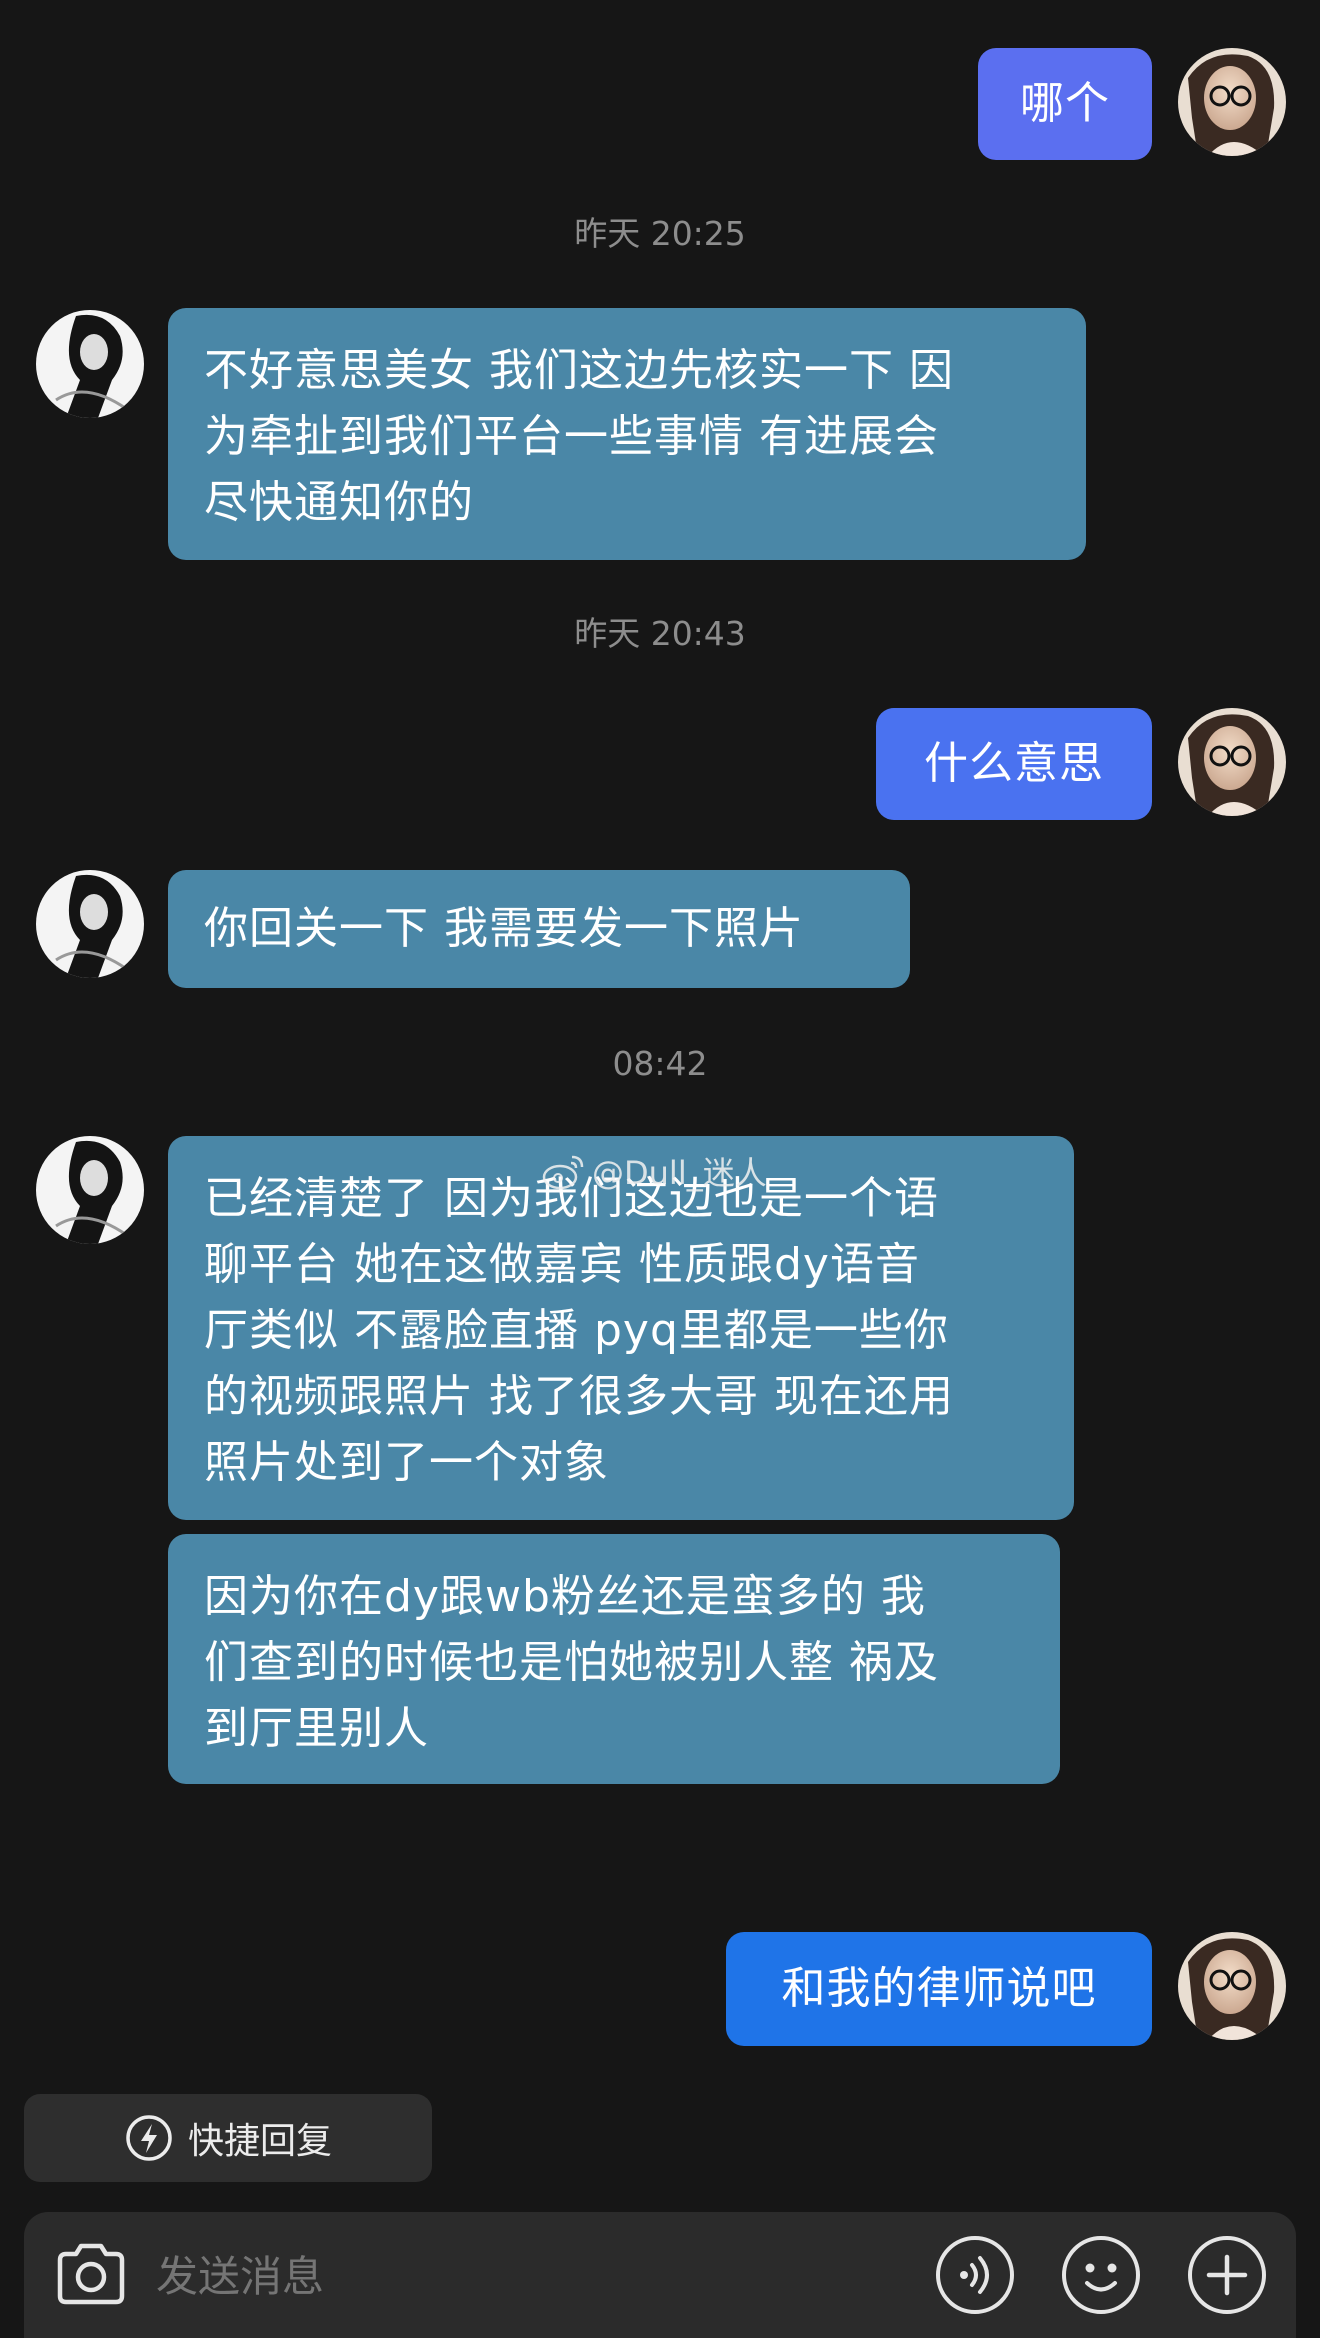 Image resolution: width=1320 pixels, height=2338 pixels. What do you see at coordinates (339, 502) in the screenshot?
I see `message-line: 尽快通知你的` at bounding box center [339, 502].